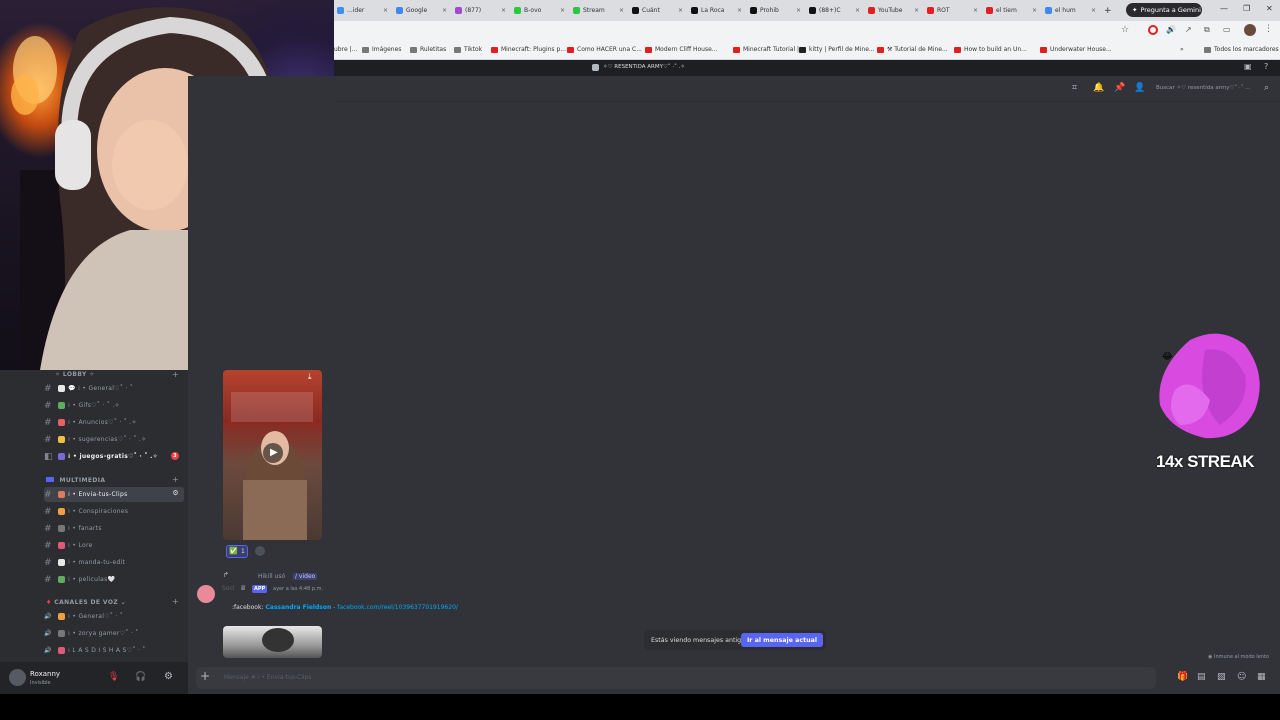  Describe the element at coordinates (1125, 30) in the screenshot. I see `bookmark-star-icon: ☆` at that location.